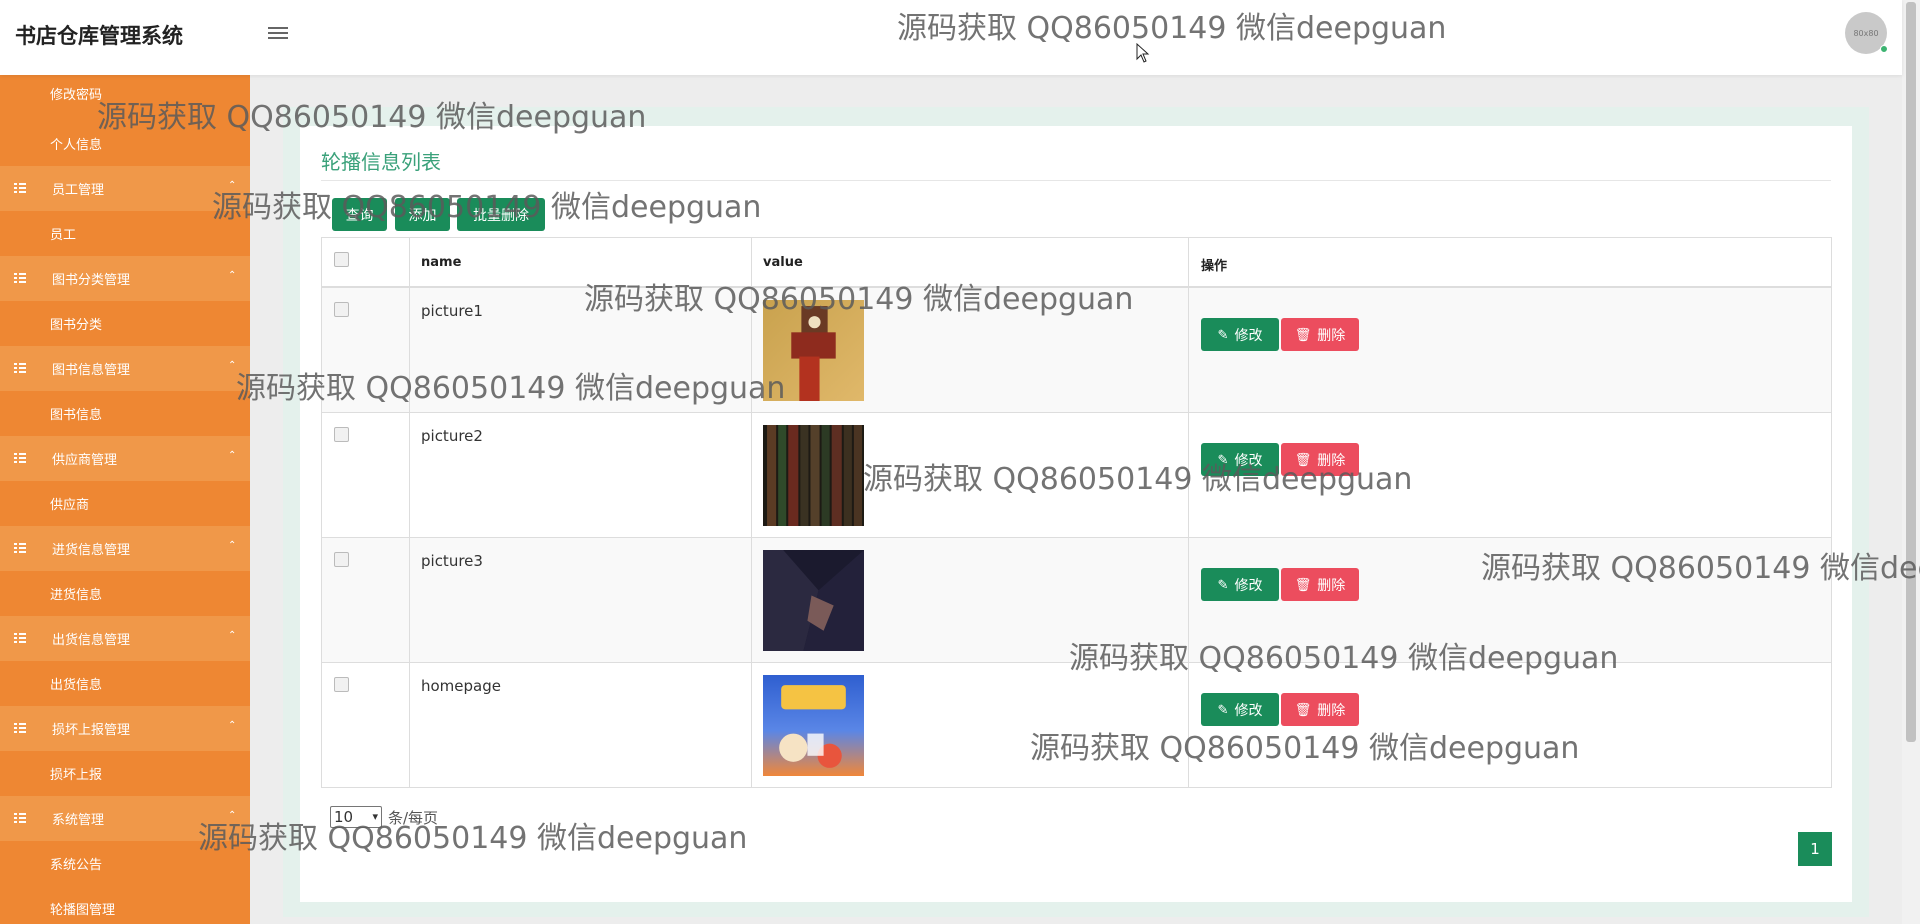 This screenshot has width=1920, height=924. I want to click on sidebar-group-purchase: 进货信息管理 ⌃, so click(125, 548).